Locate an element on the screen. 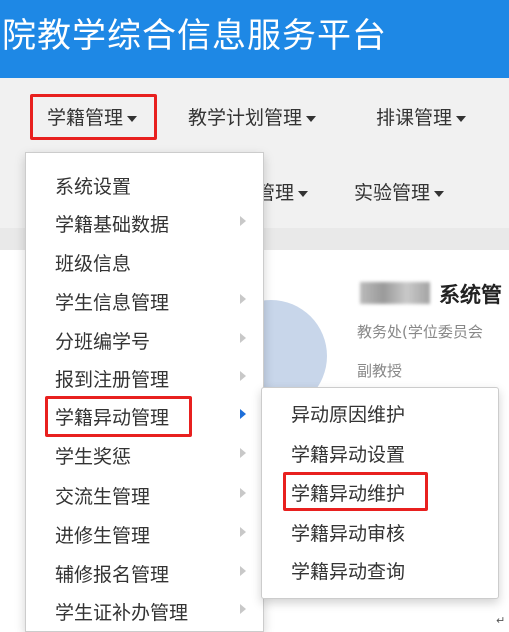 Image resolution: width=509 pixels, height=632 pixels. menu-item-registration: 报到注册管理 is located at coordinates (144, 377).